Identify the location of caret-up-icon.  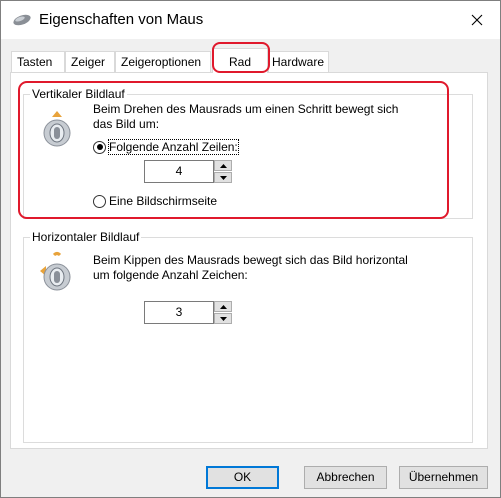
(223, 306).